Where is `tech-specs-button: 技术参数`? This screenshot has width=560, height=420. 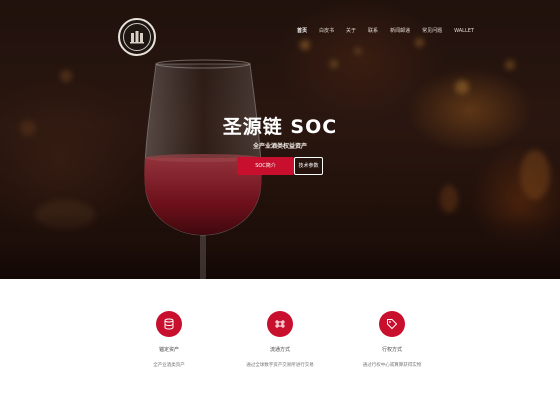 tech-specs-button: 技术参数 is located at coordinates (308, 166).